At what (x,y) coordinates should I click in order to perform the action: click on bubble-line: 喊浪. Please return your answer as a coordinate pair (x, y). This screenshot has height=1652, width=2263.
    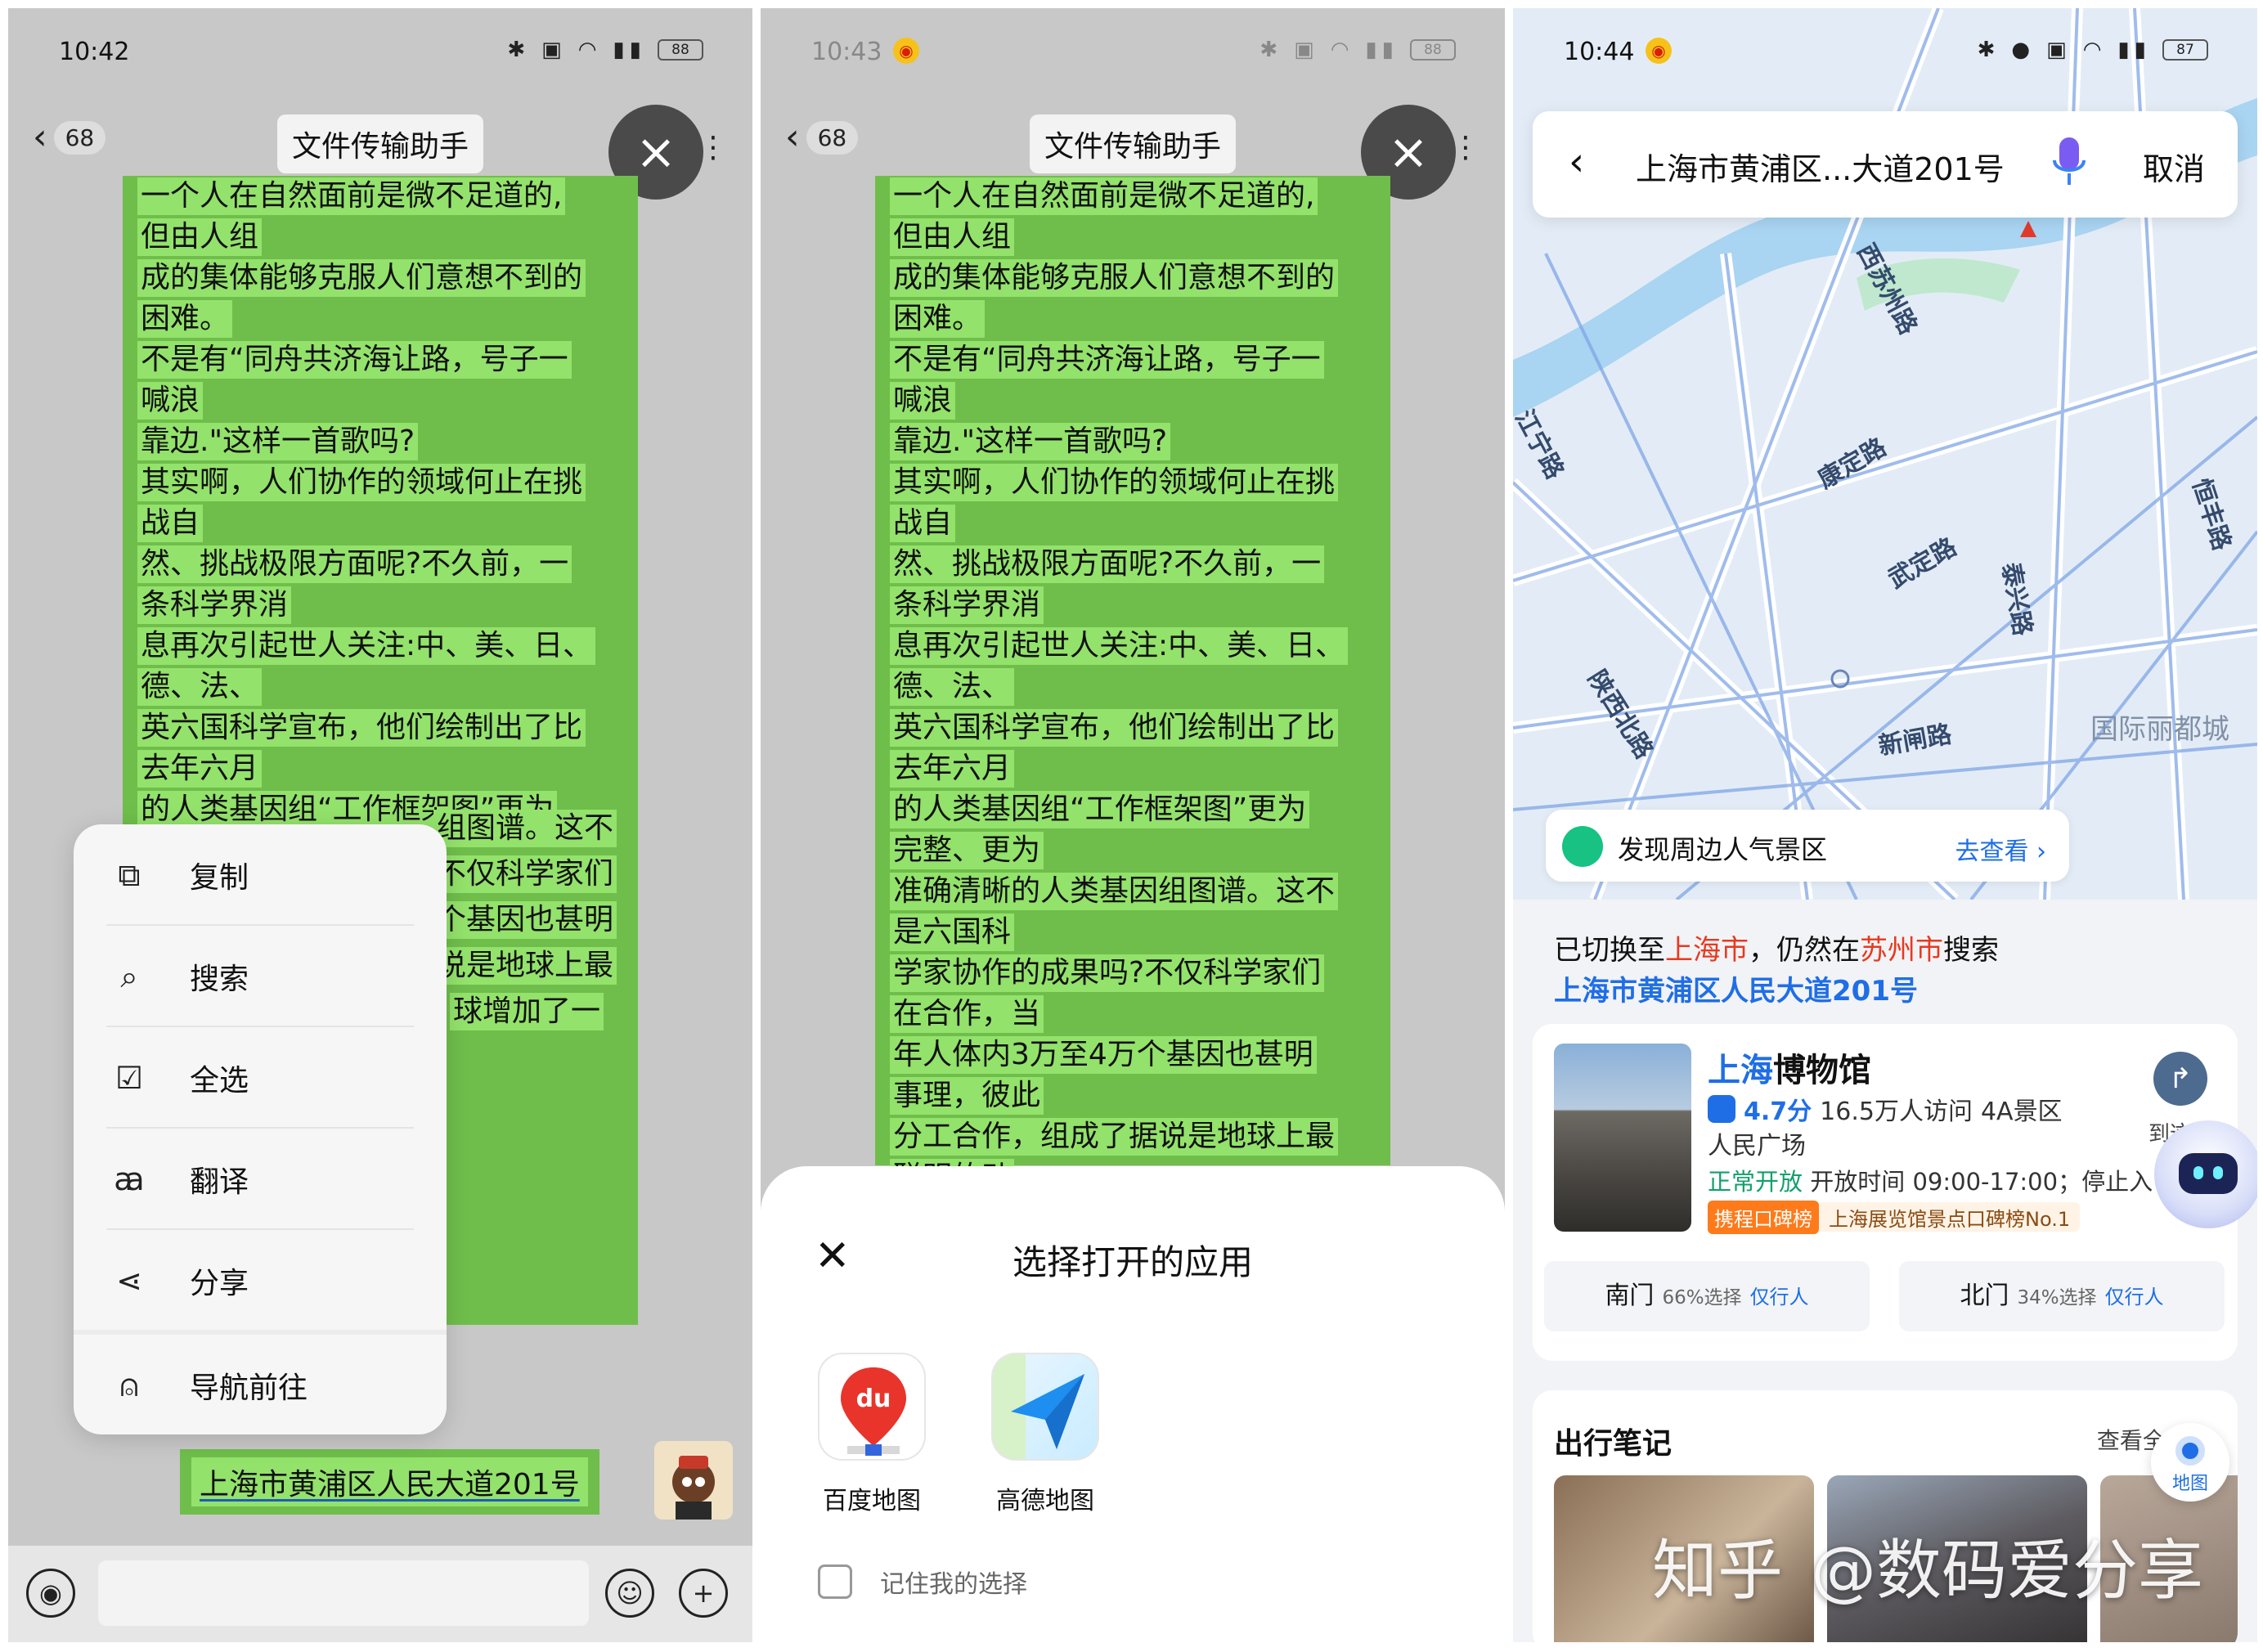
    Looking at the image, I should click on (923, 401).